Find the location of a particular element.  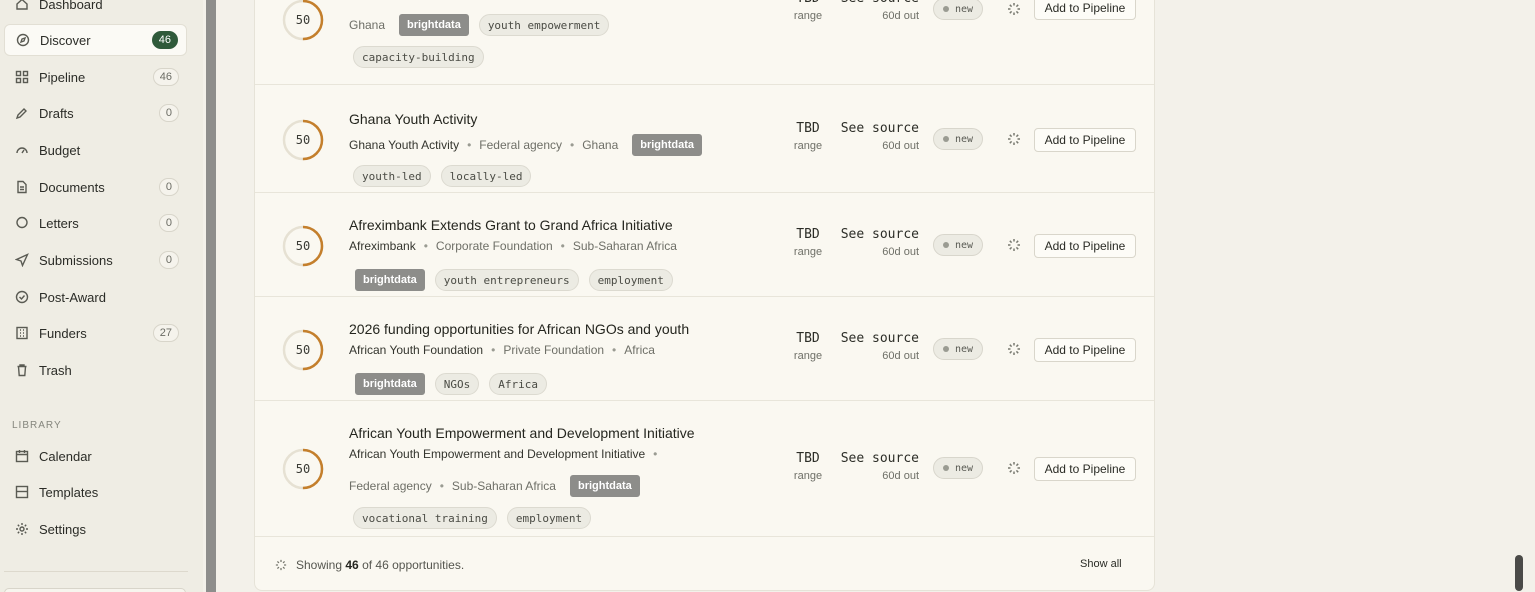

sidebar-item-budget: Budget is located at coordinates (95, 150).